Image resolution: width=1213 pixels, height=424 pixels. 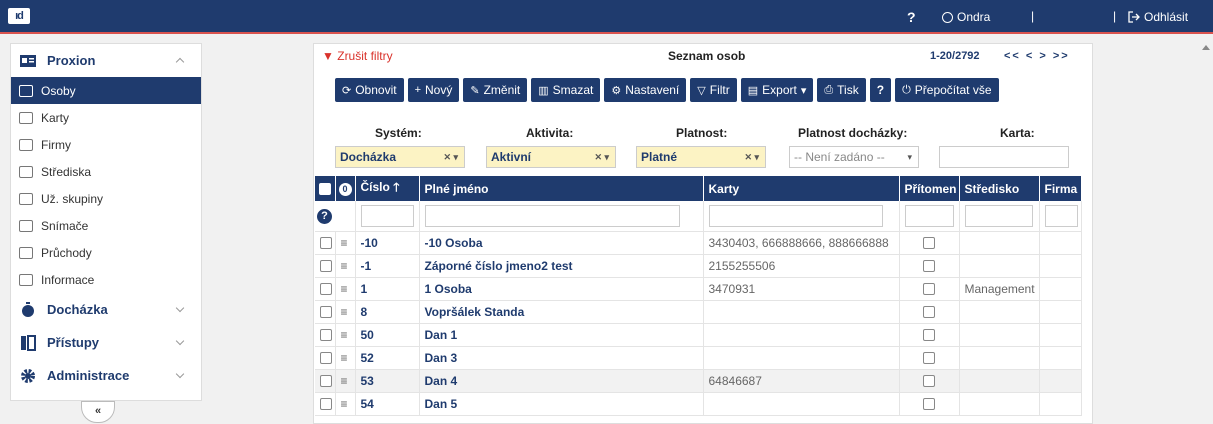 I want to click on edit-button: ✎ Změnit, so click(x=495, y=90).